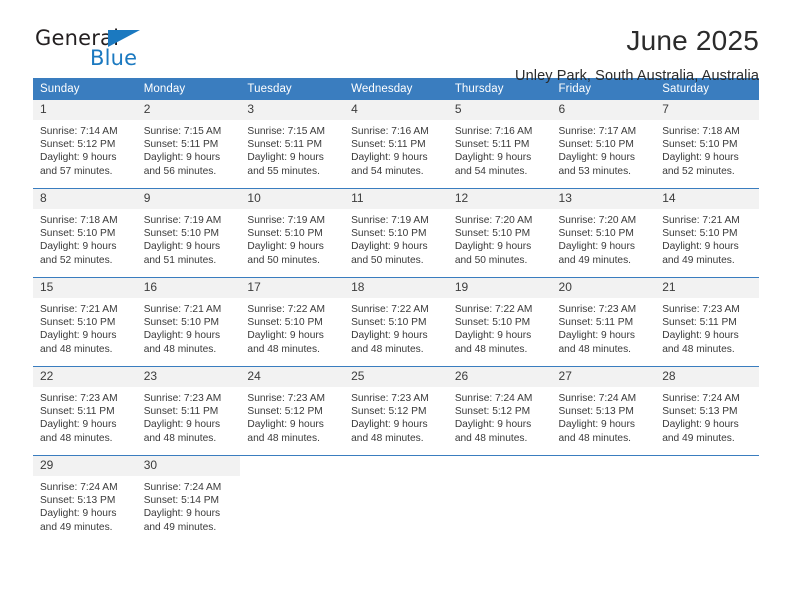  What do you see at coordinates (493, 309) in the screenshot?
I see `sunrise-text: Sunrise: 7:22 AM` at bounding box center [493, 309].